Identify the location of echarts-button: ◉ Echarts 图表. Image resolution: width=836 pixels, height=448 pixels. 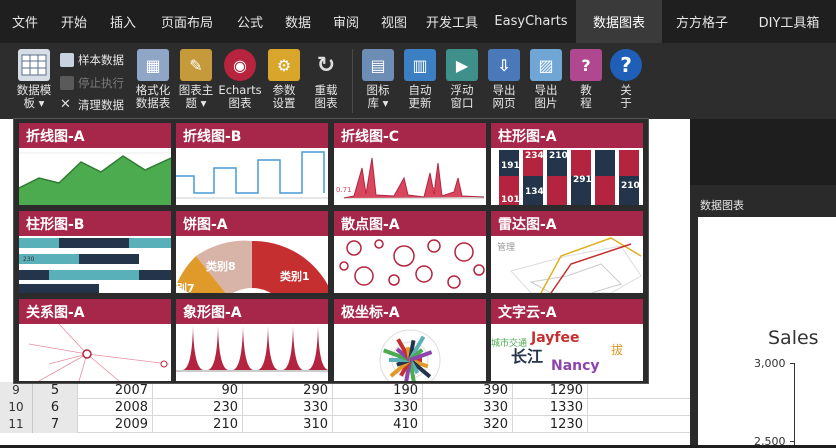
(240, 83).